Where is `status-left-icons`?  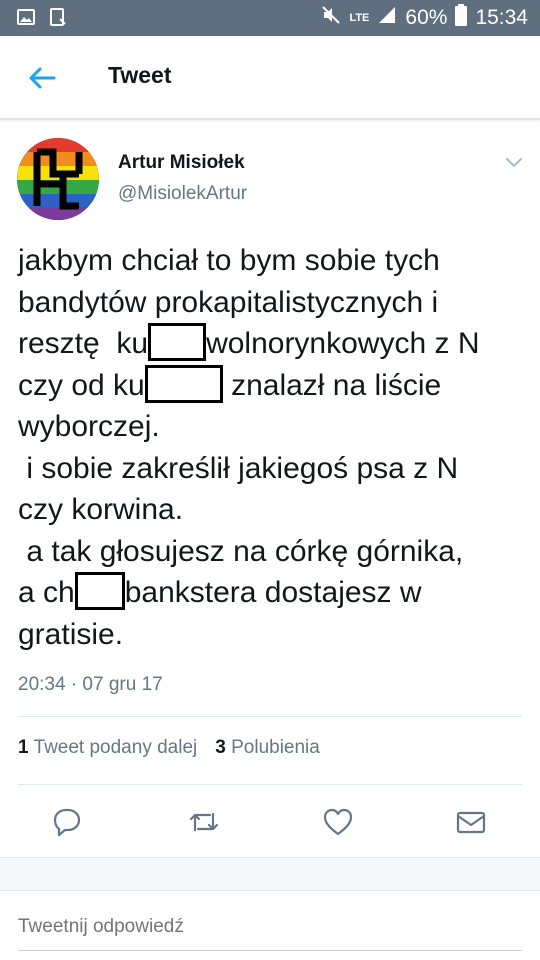 status-left-icons is located at coordinates (42, 17).